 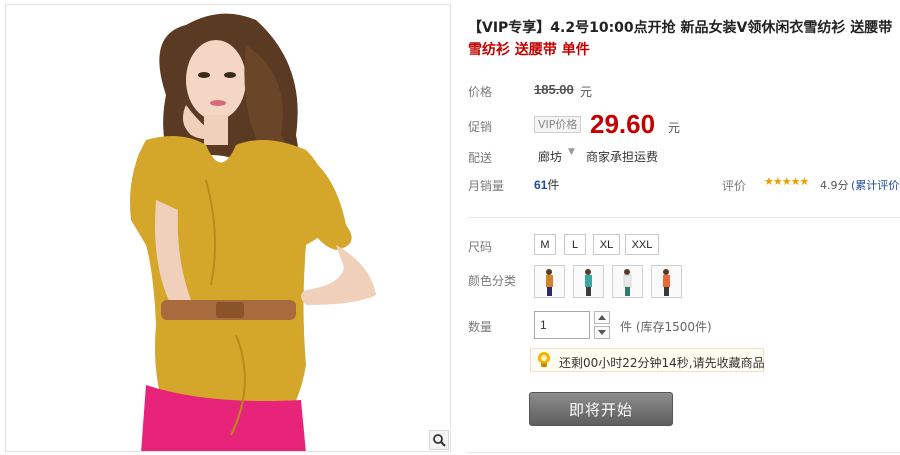 What do you see at coordinates (680, 28) in the screenshot?
I see `title-main: 【VIP专享】4.2号10:00点开抢 新品女装V领休闲衣雪纺衫 送腰带` at bounding box center [680, 28].